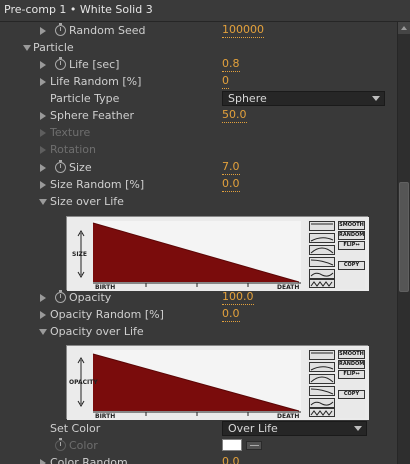 The width and height of the screenshot is (410, 464). I want to click on opacity-death-label: DEATH, so click(288, 416).